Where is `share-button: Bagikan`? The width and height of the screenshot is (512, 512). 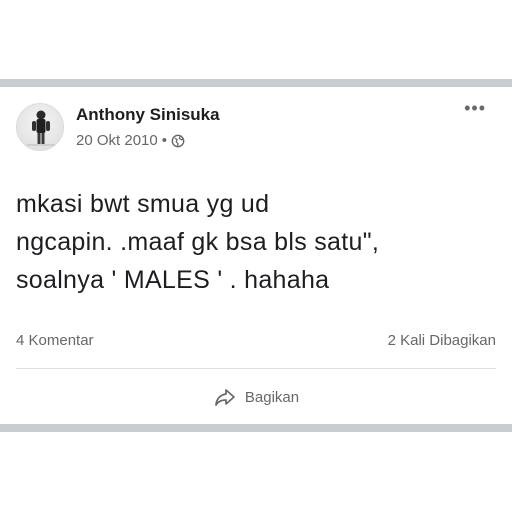 share-button: Bagikan is located at coordinates (256, 397).